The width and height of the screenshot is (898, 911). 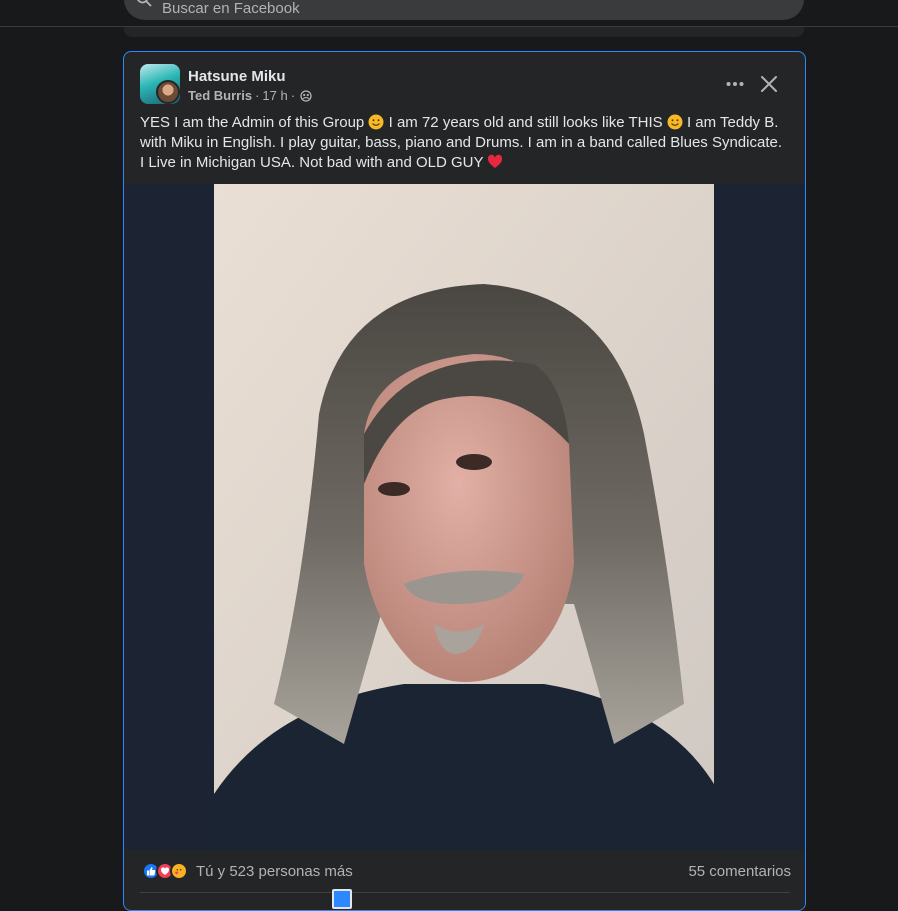 What do you see at coordinates (465, 892) in the screenshot?
I see `footer-divider` at bounding box center [465, 892].